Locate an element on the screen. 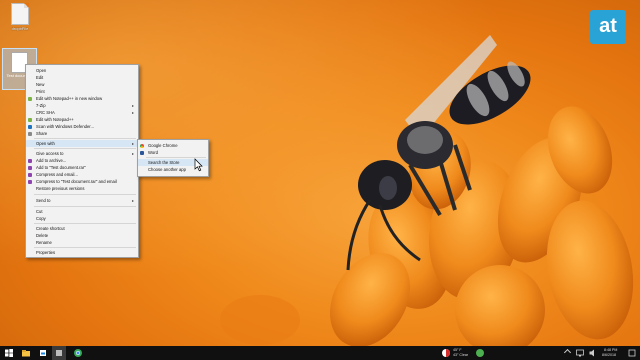  shield-icon is located at coordinates (30, 126).